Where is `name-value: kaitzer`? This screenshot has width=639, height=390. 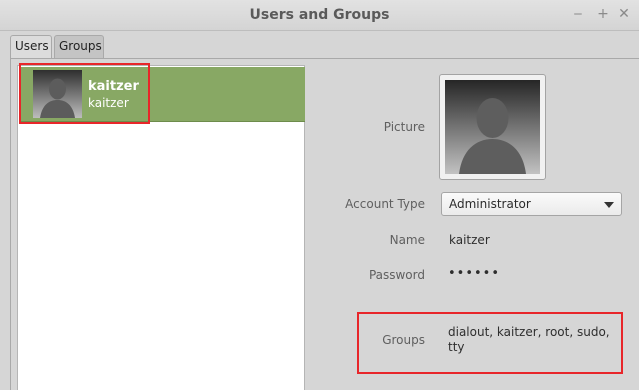 name-value: kaitzer is located at coordinates (469, 240).